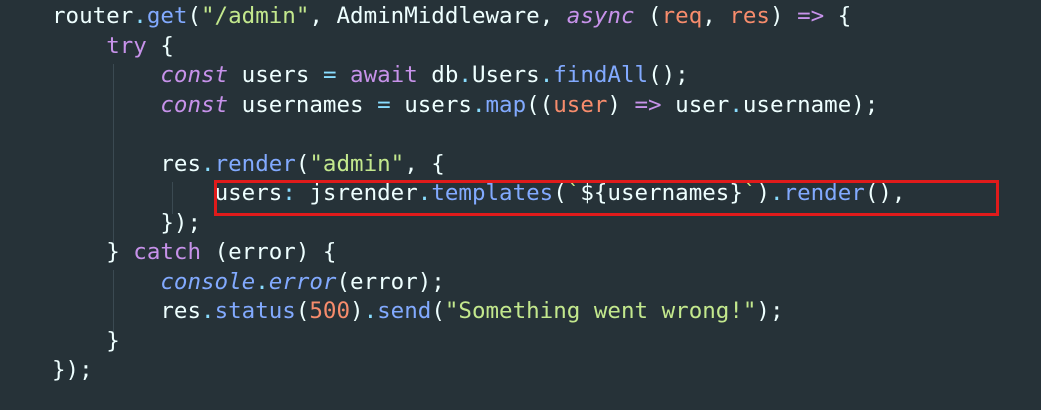 The width and height of the screenshot is (1041, 410). I want to click on code-token: try, so click(126, 45).